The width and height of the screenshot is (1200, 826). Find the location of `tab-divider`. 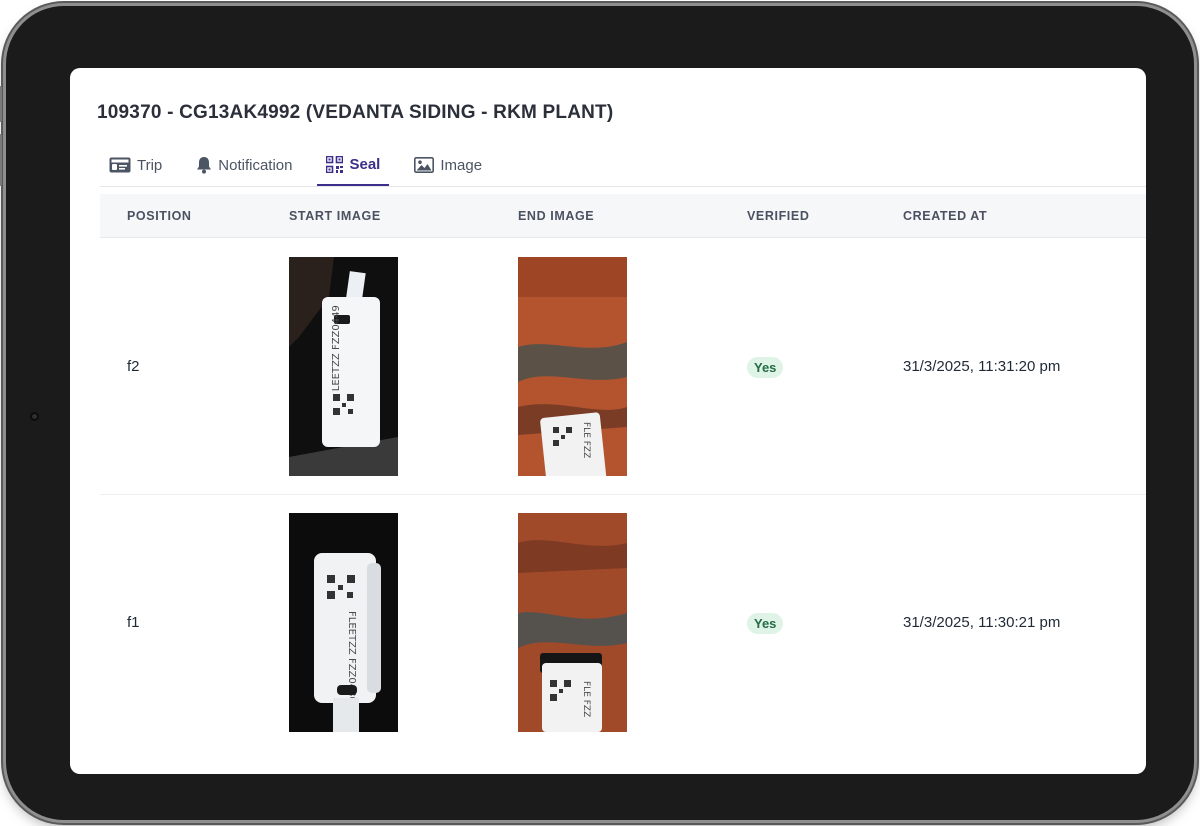

tab-divider is located at coordinates (623, 186).